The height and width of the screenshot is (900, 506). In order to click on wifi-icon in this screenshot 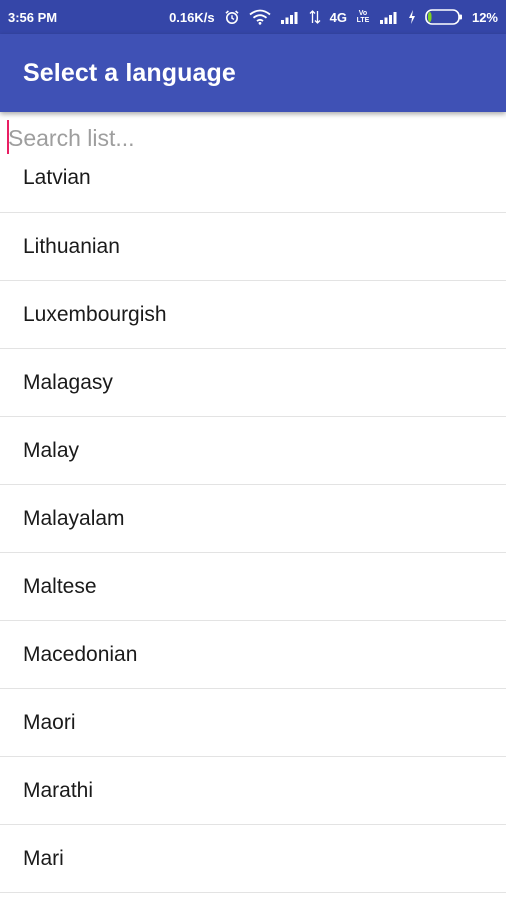, I will do `click(260, 17)`.